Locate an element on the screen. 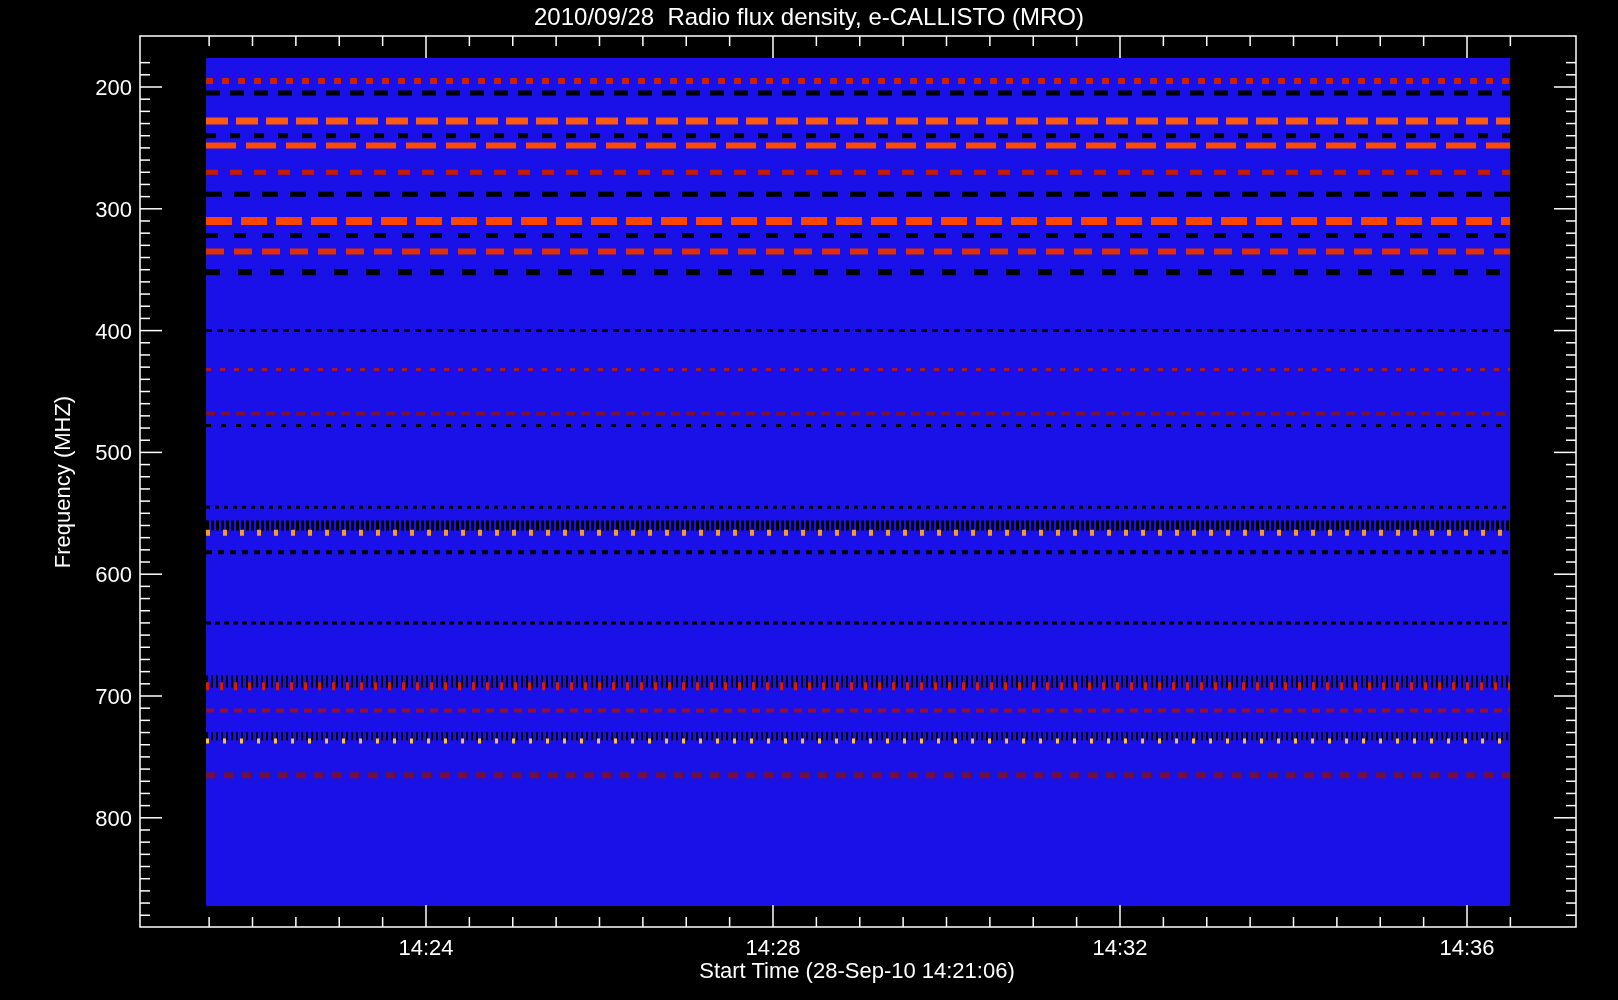  y-axis-label: Frequency (MHZ) is located at coordinates (62, 482).